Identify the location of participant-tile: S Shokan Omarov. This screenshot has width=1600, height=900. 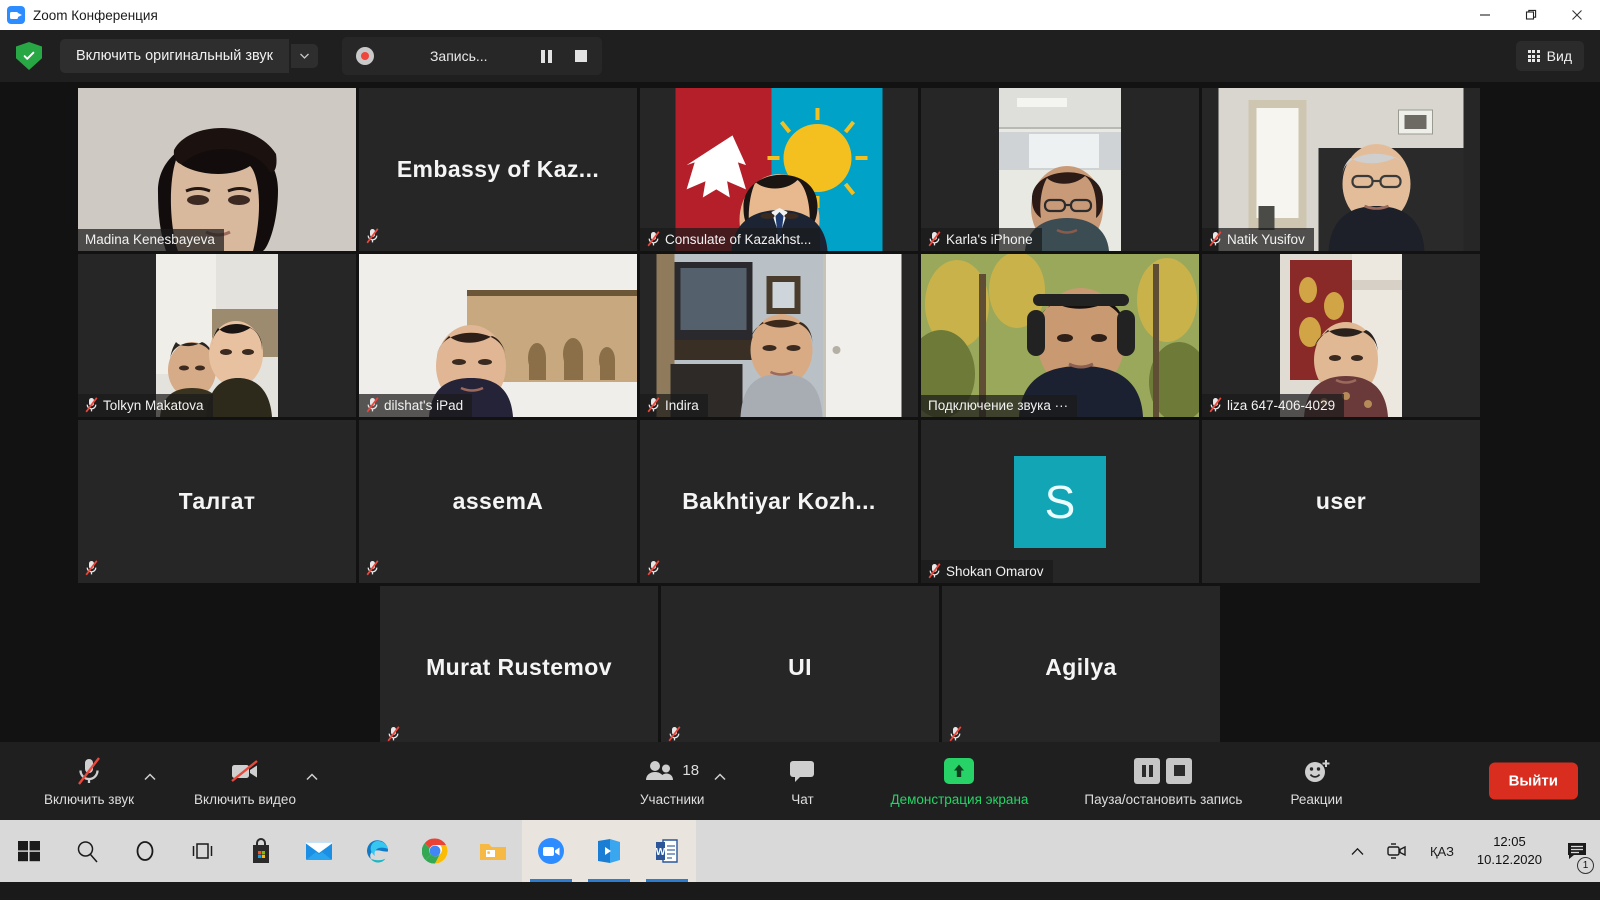
(1060, 501).